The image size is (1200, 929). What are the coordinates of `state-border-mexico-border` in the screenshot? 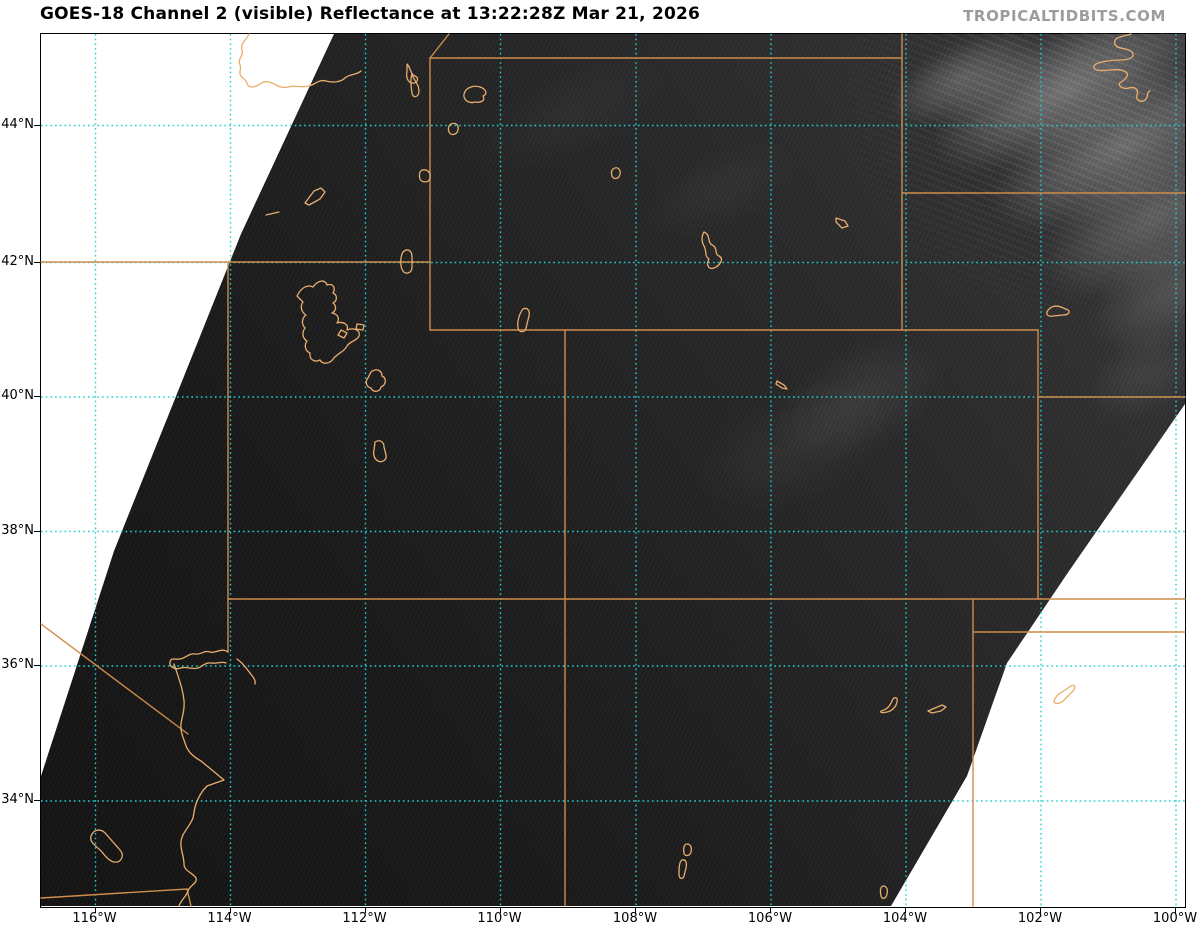 It's located at (116, 897).